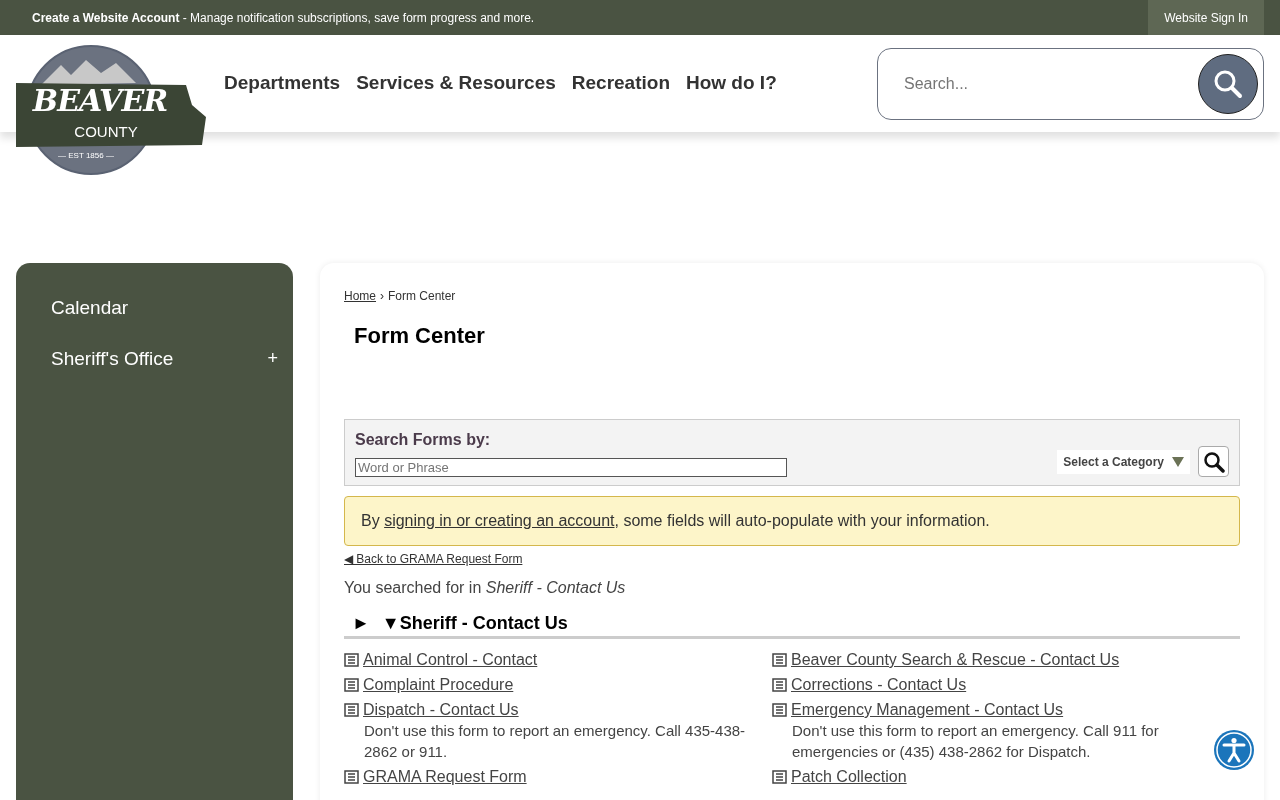  Describe the element at coordinates (154, 358) in the screenshot. I see `sidebar-item: Sheriff's Office +` at that location.